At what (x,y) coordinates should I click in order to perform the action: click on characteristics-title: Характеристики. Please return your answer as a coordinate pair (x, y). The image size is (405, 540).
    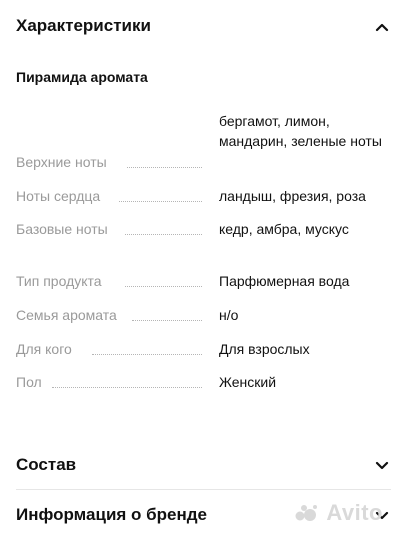
    Looking at the image, I should click on (83, 25).